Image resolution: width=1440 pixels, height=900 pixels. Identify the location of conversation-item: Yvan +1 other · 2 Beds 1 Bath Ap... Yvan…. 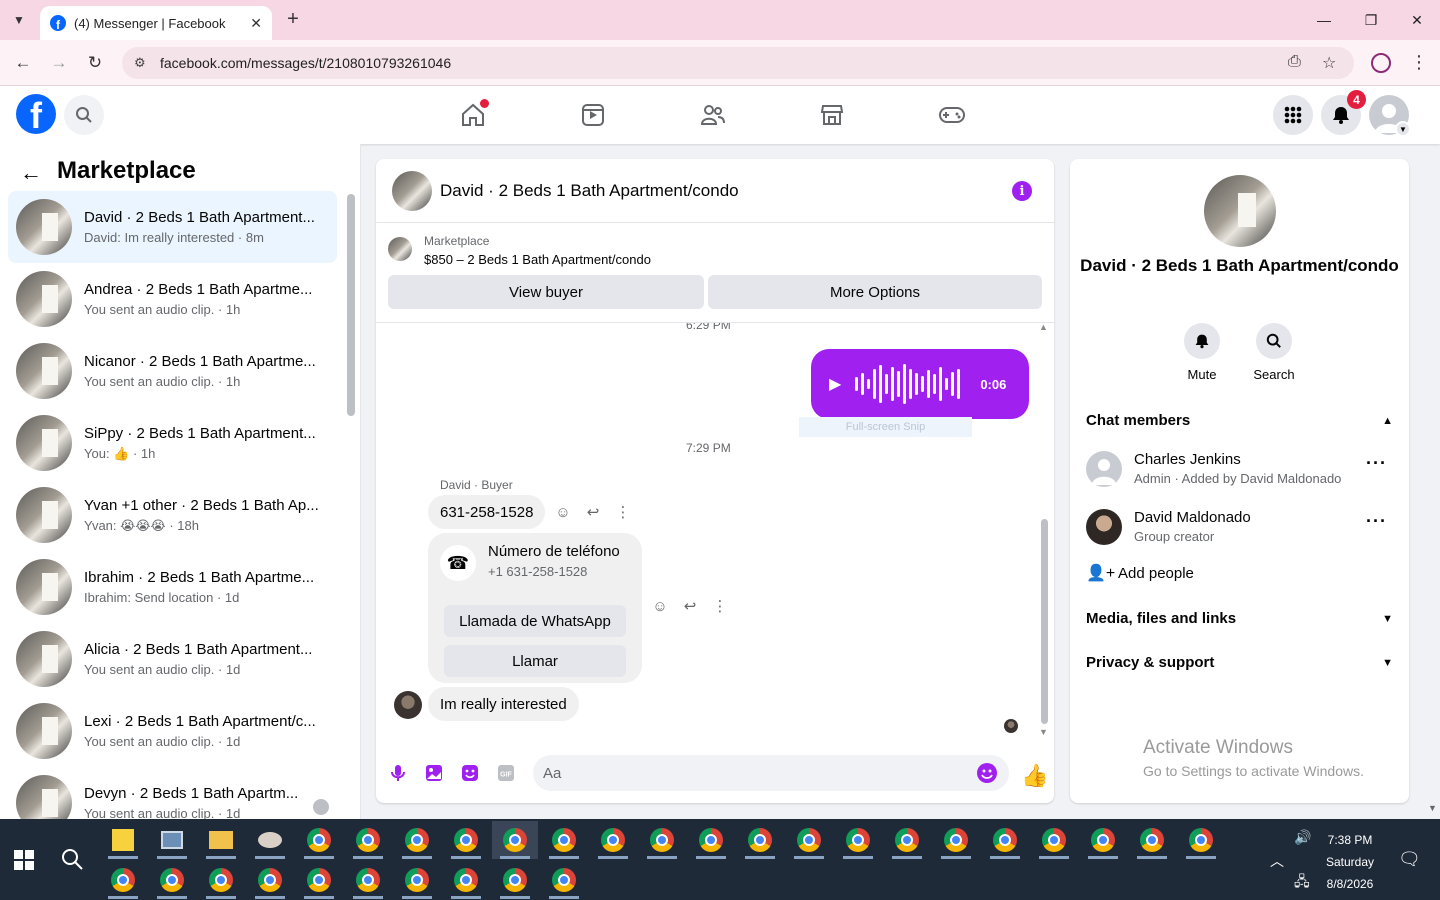
(172, 515).